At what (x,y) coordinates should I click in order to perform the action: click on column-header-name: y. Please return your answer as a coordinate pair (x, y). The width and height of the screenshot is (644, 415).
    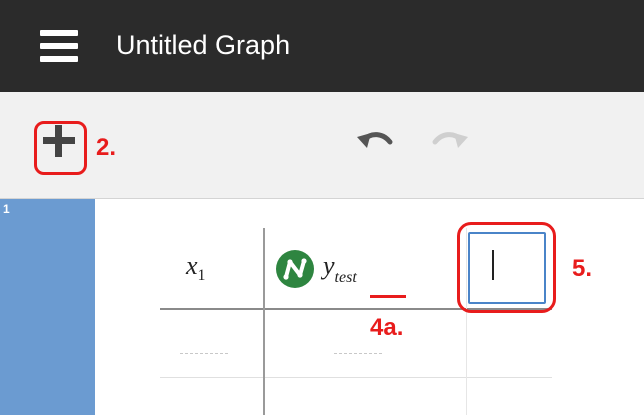
    Looking at the image, I should click on (329, 265).